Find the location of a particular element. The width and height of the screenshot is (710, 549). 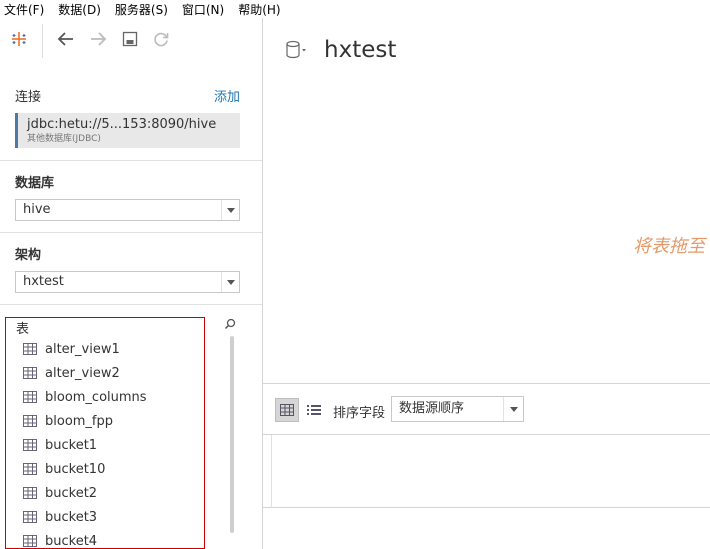

table-item: bucket3 is located at coordinates (60, 517).